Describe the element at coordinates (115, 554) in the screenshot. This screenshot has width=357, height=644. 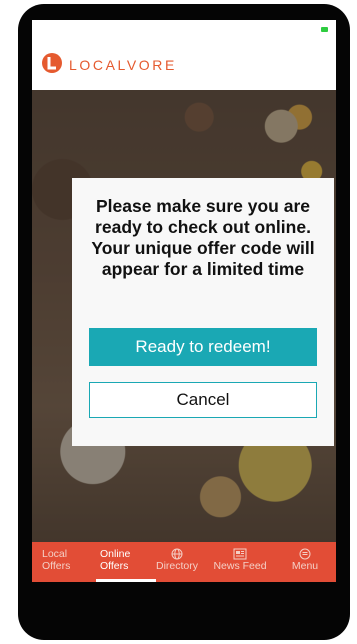
I see `tab-online-offers-line1: Online` at that location.